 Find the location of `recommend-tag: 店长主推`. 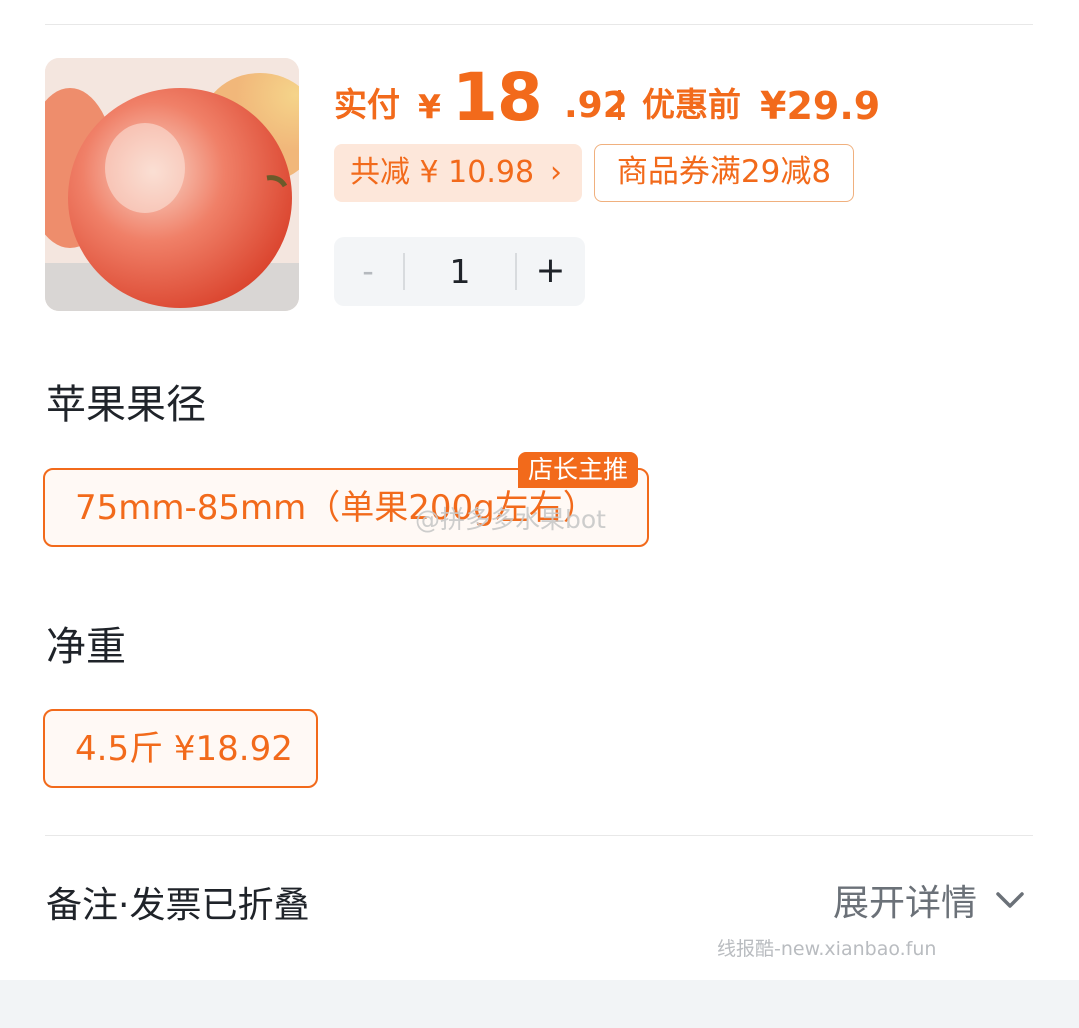

recommend-tag: 店长主推 is located at coordinates (578, 470).